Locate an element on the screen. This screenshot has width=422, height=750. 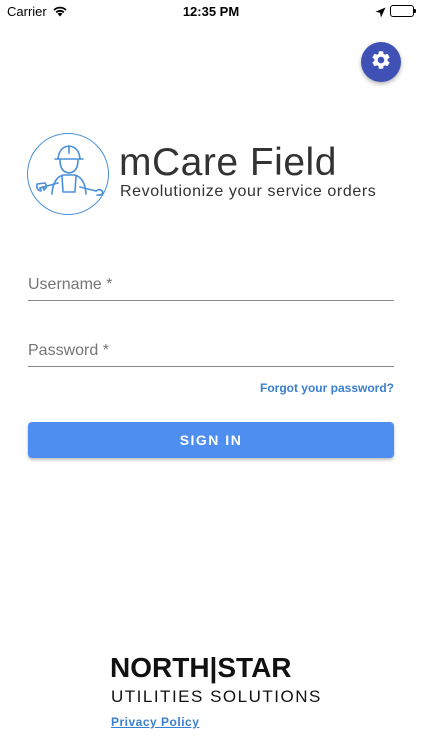
logo is located at coordinates (68, 174).